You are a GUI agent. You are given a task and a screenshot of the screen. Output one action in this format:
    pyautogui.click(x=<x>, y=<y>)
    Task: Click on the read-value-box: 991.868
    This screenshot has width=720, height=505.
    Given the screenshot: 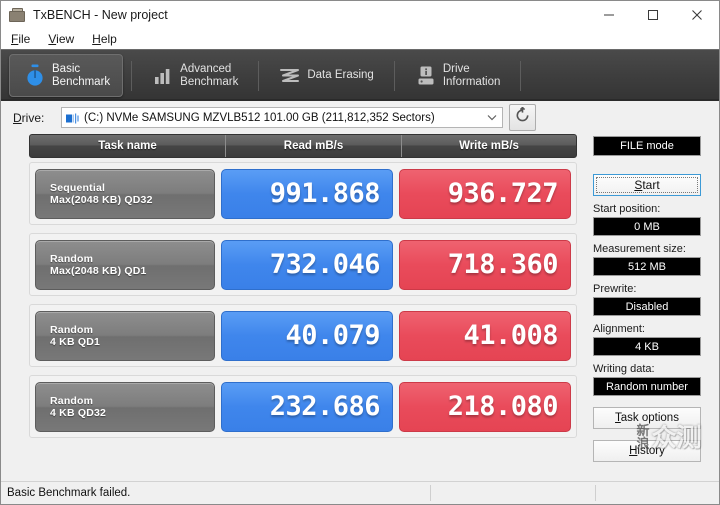 What is the action you would take?
    pyautogui.click(x=307, y=193)
    